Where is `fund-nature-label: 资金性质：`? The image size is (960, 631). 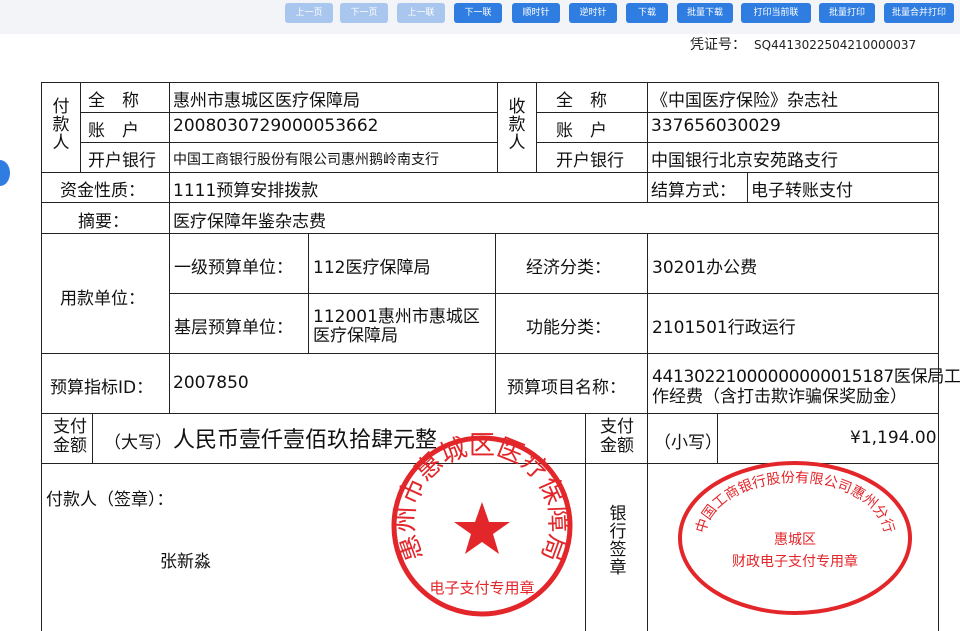 fund-nature-label: 资金性质： is located at coordinates (102, 191).